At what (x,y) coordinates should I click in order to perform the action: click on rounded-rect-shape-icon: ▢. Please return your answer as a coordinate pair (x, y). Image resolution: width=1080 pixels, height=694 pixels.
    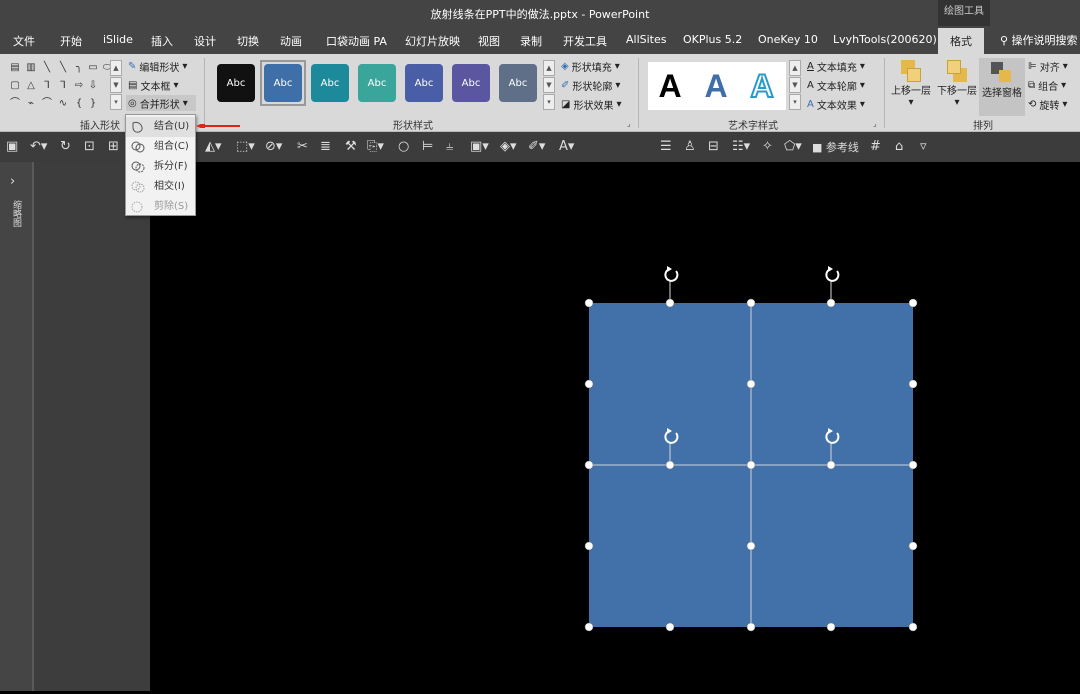
    Looking at the image, I should click on (15, 86).